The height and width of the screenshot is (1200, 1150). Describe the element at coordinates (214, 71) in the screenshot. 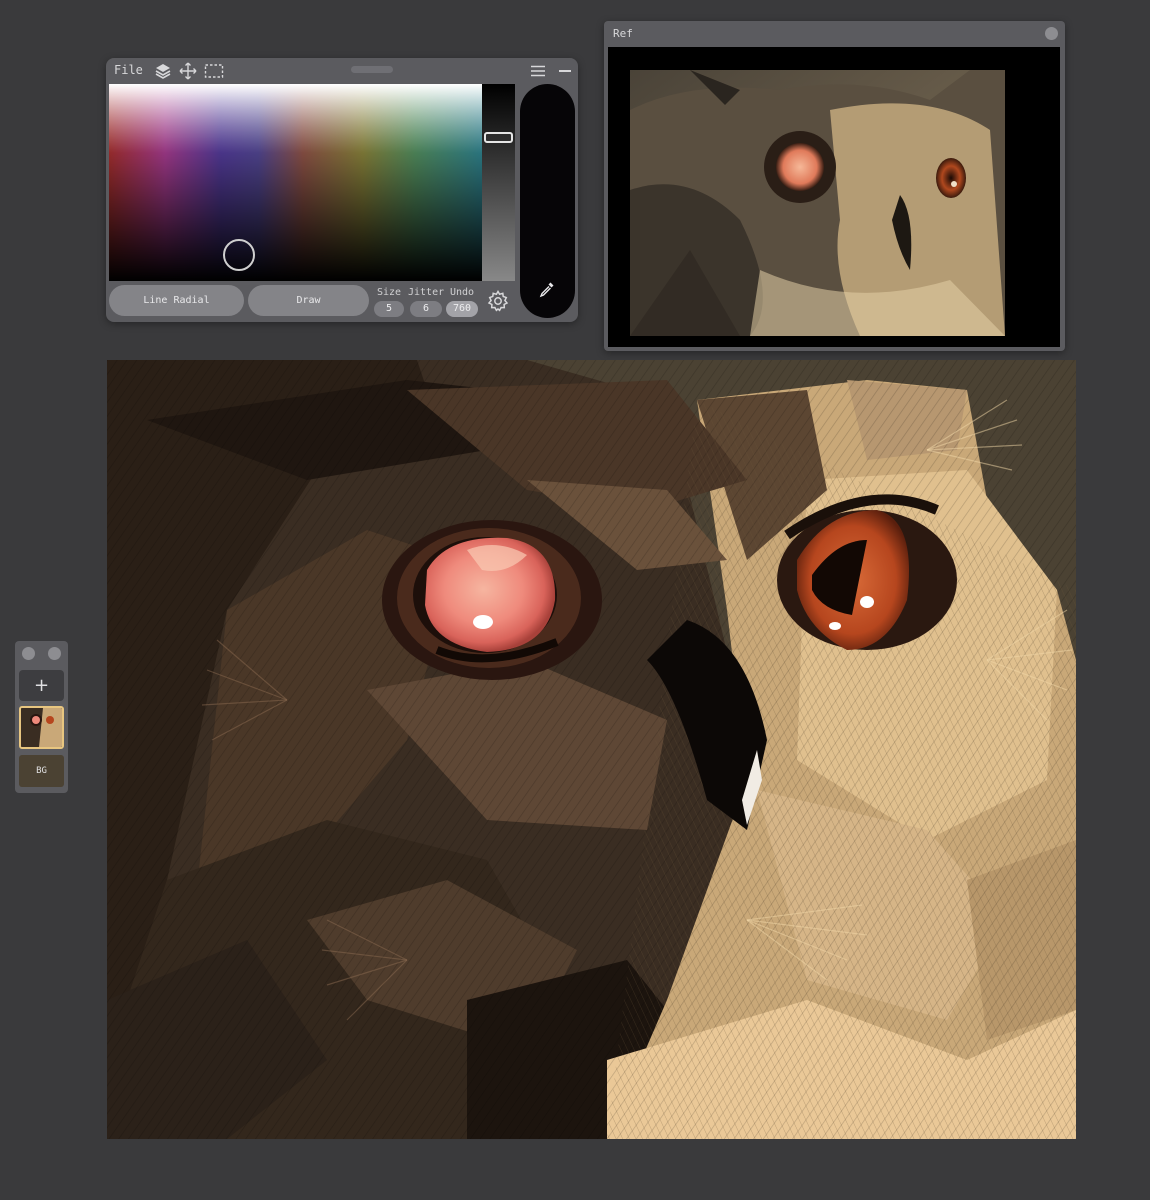

I see `selection-icon` at that location.